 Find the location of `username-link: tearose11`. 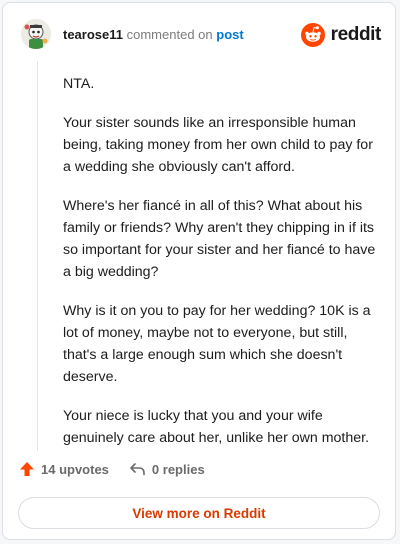

username-link: tearose11 is located at coordinates (93, 34).